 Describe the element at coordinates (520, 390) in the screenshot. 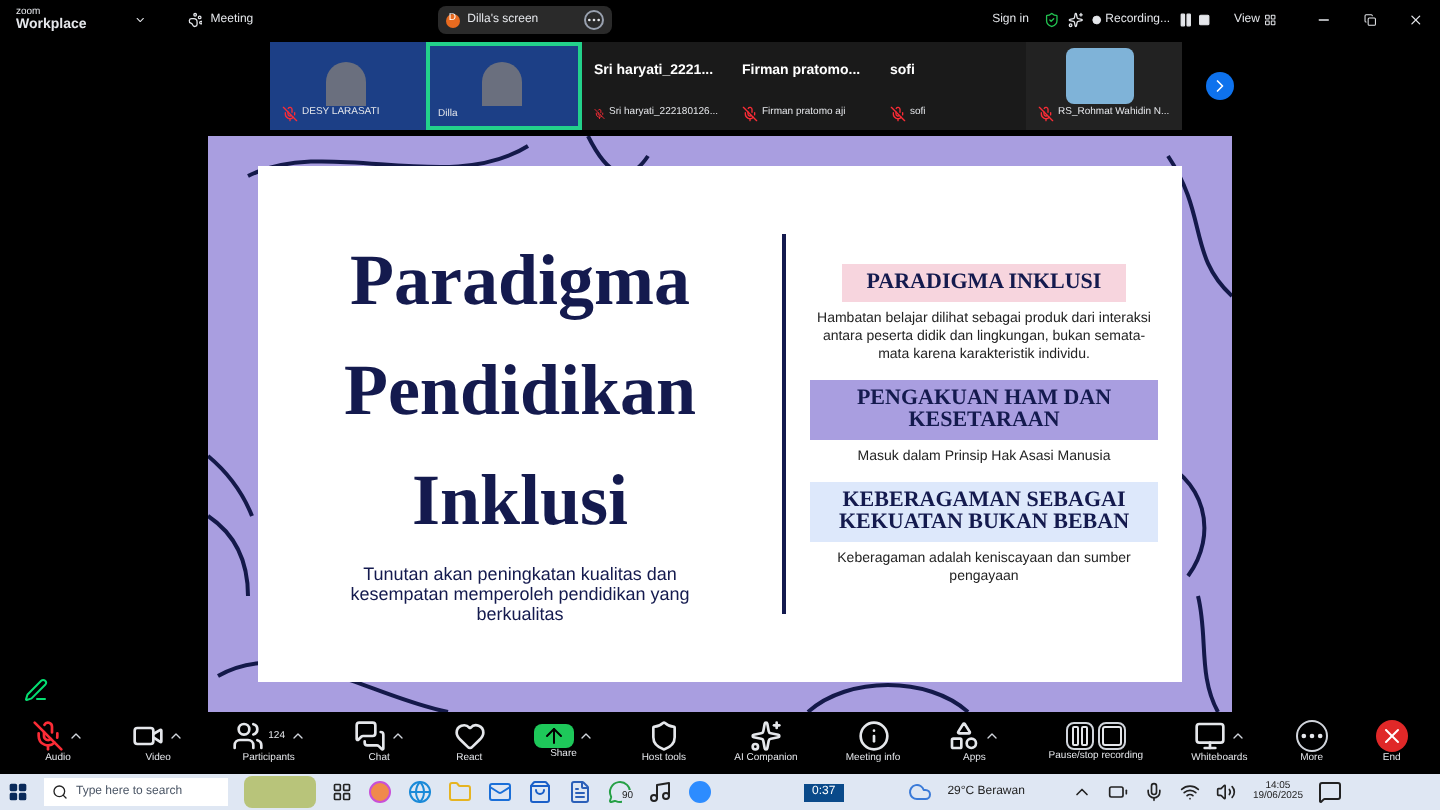

I see `slide-title: Pendidikan` at that location.